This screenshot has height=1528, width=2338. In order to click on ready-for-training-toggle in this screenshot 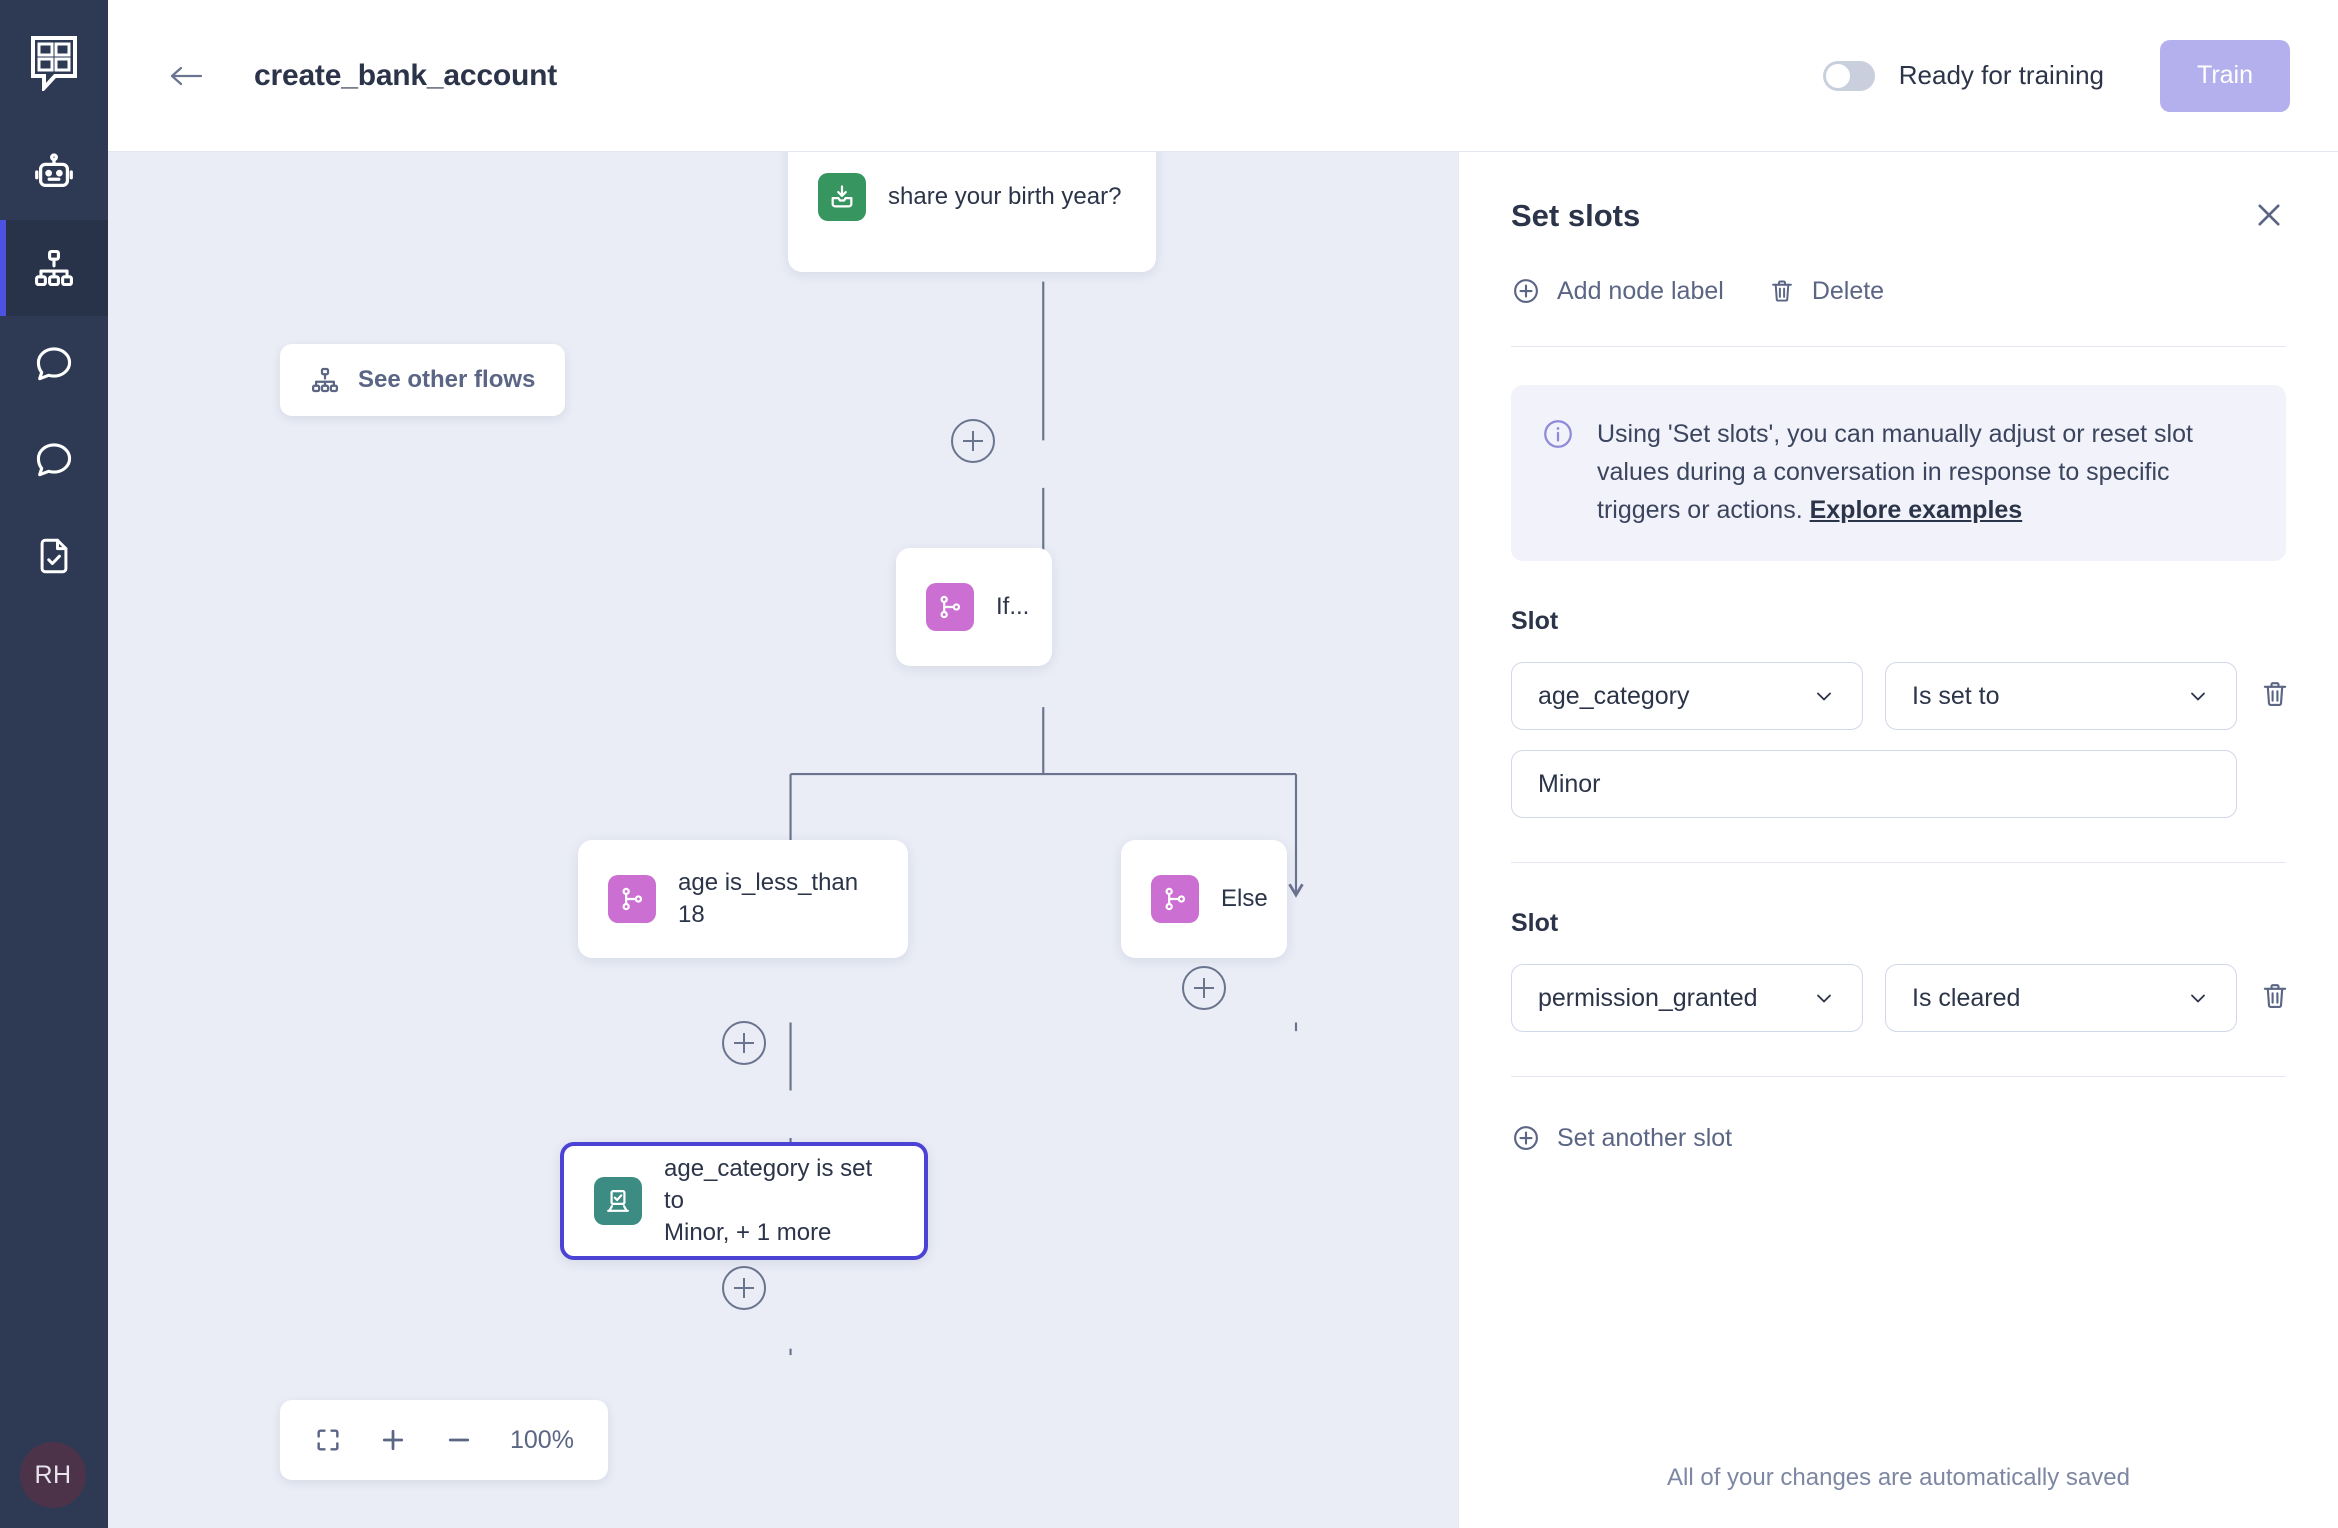, I will do `click(1848, 75)`.